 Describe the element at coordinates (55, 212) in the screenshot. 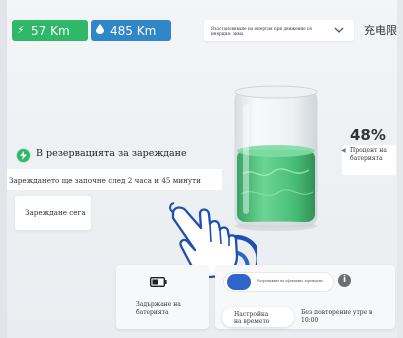

I see `charge-now-label: Зареждане сега` at that location.